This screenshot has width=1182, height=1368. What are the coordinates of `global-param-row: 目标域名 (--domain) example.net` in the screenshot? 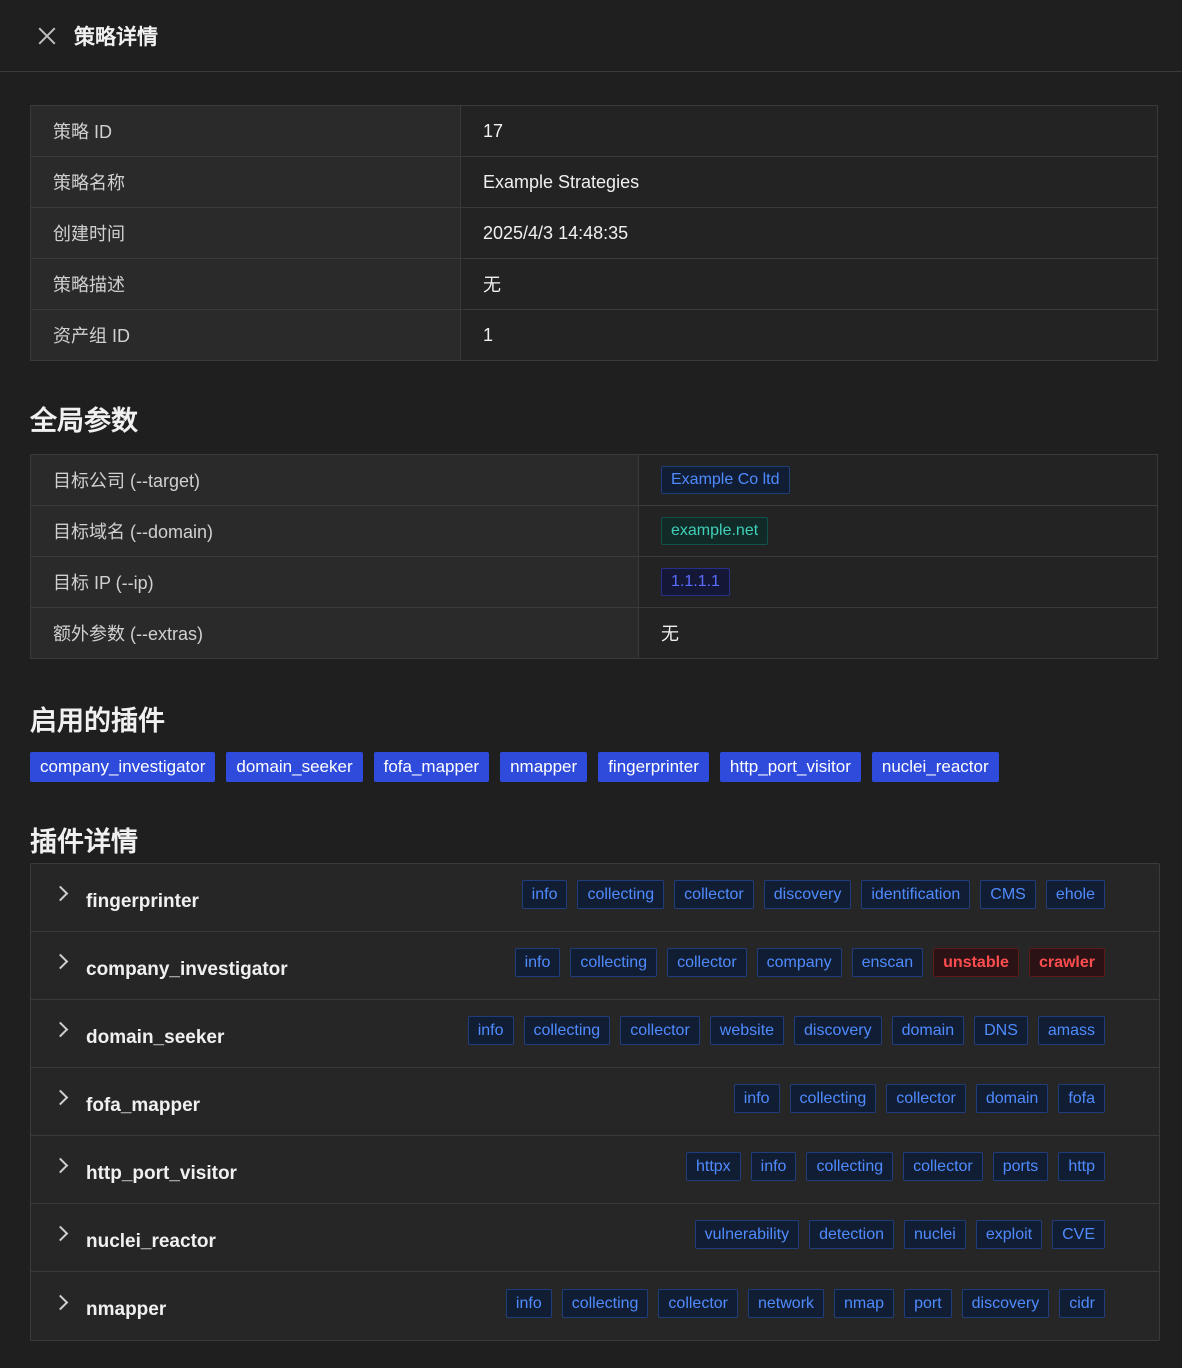 It's located at (594, 531).